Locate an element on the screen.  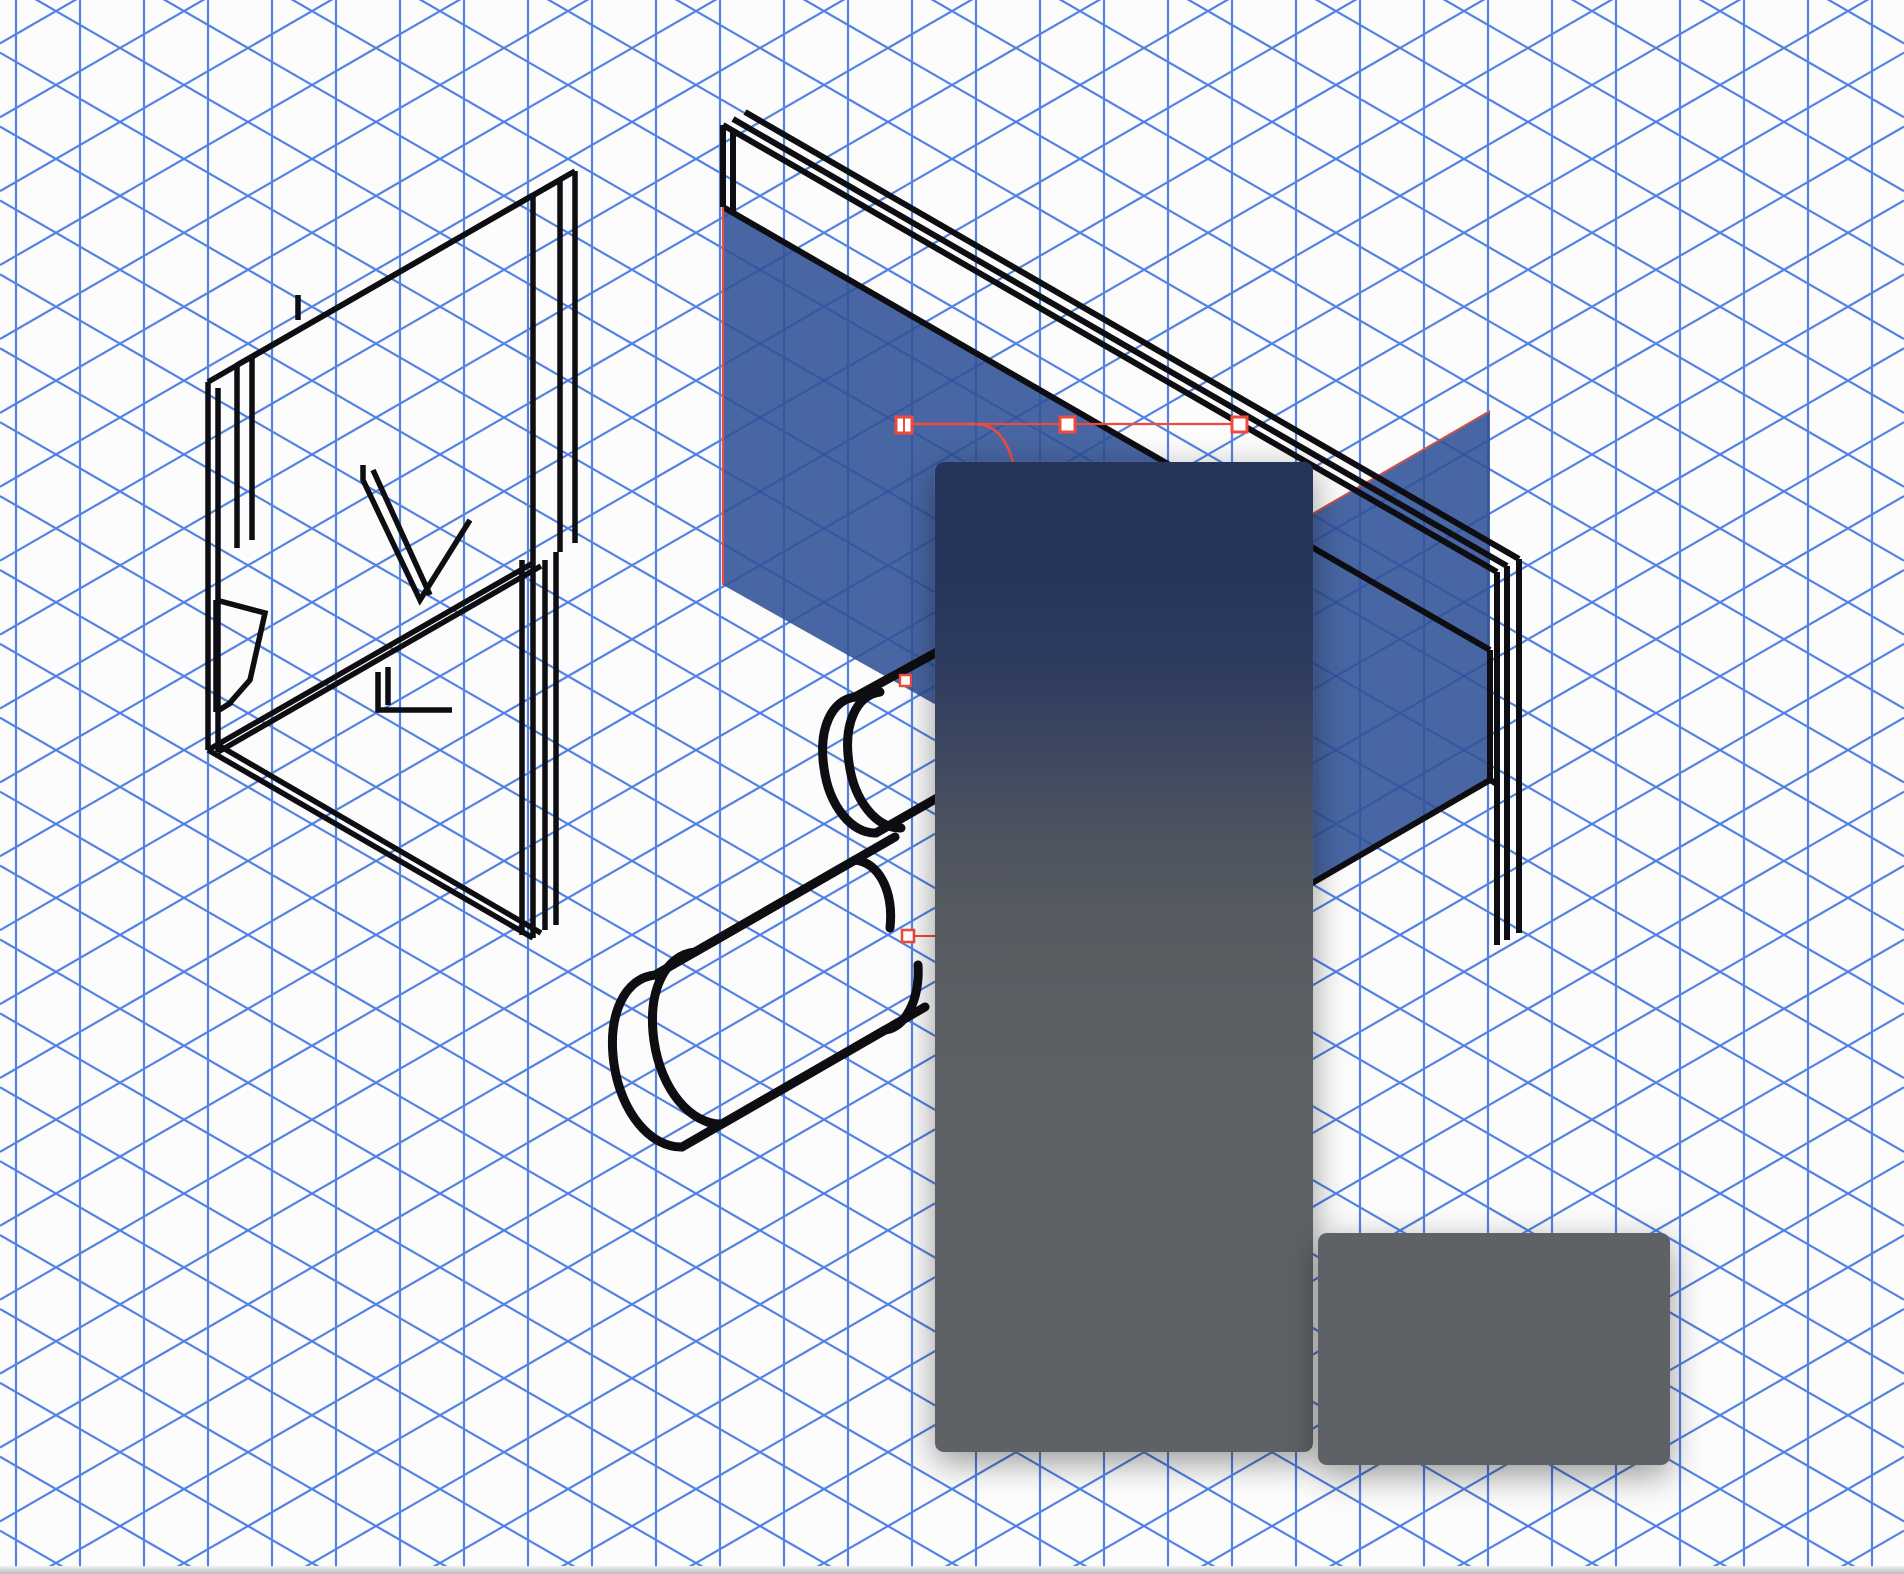
shape-left-panel is located at coordinates (391, 554).